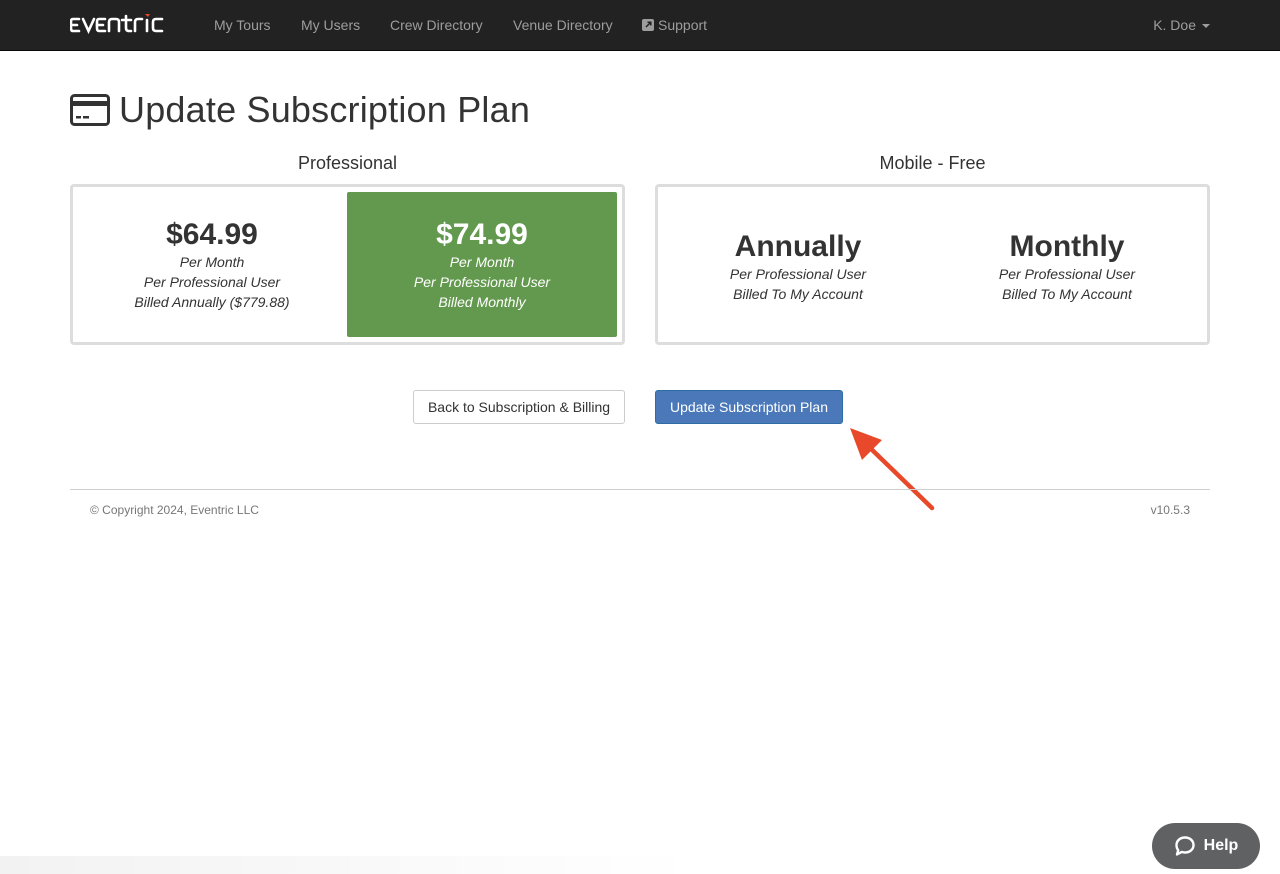 This screenshot has height=874, width=1280. I want to click on footer-copyright: © Copyright 2024, Eventric LLC, so click(174, 510).